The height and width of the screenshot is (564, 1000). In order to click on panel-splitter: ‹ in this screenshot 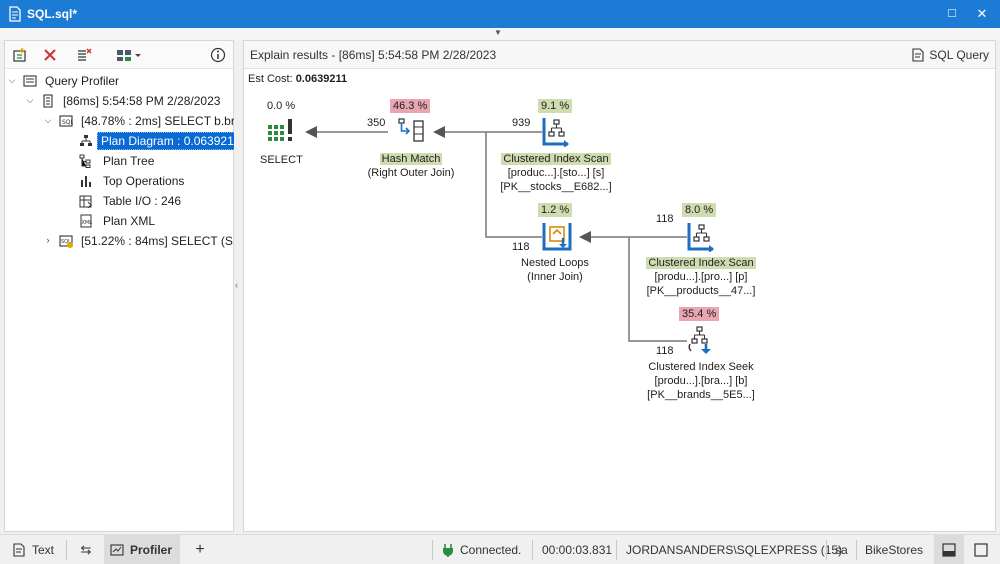, I will do `click(238, 286)`.